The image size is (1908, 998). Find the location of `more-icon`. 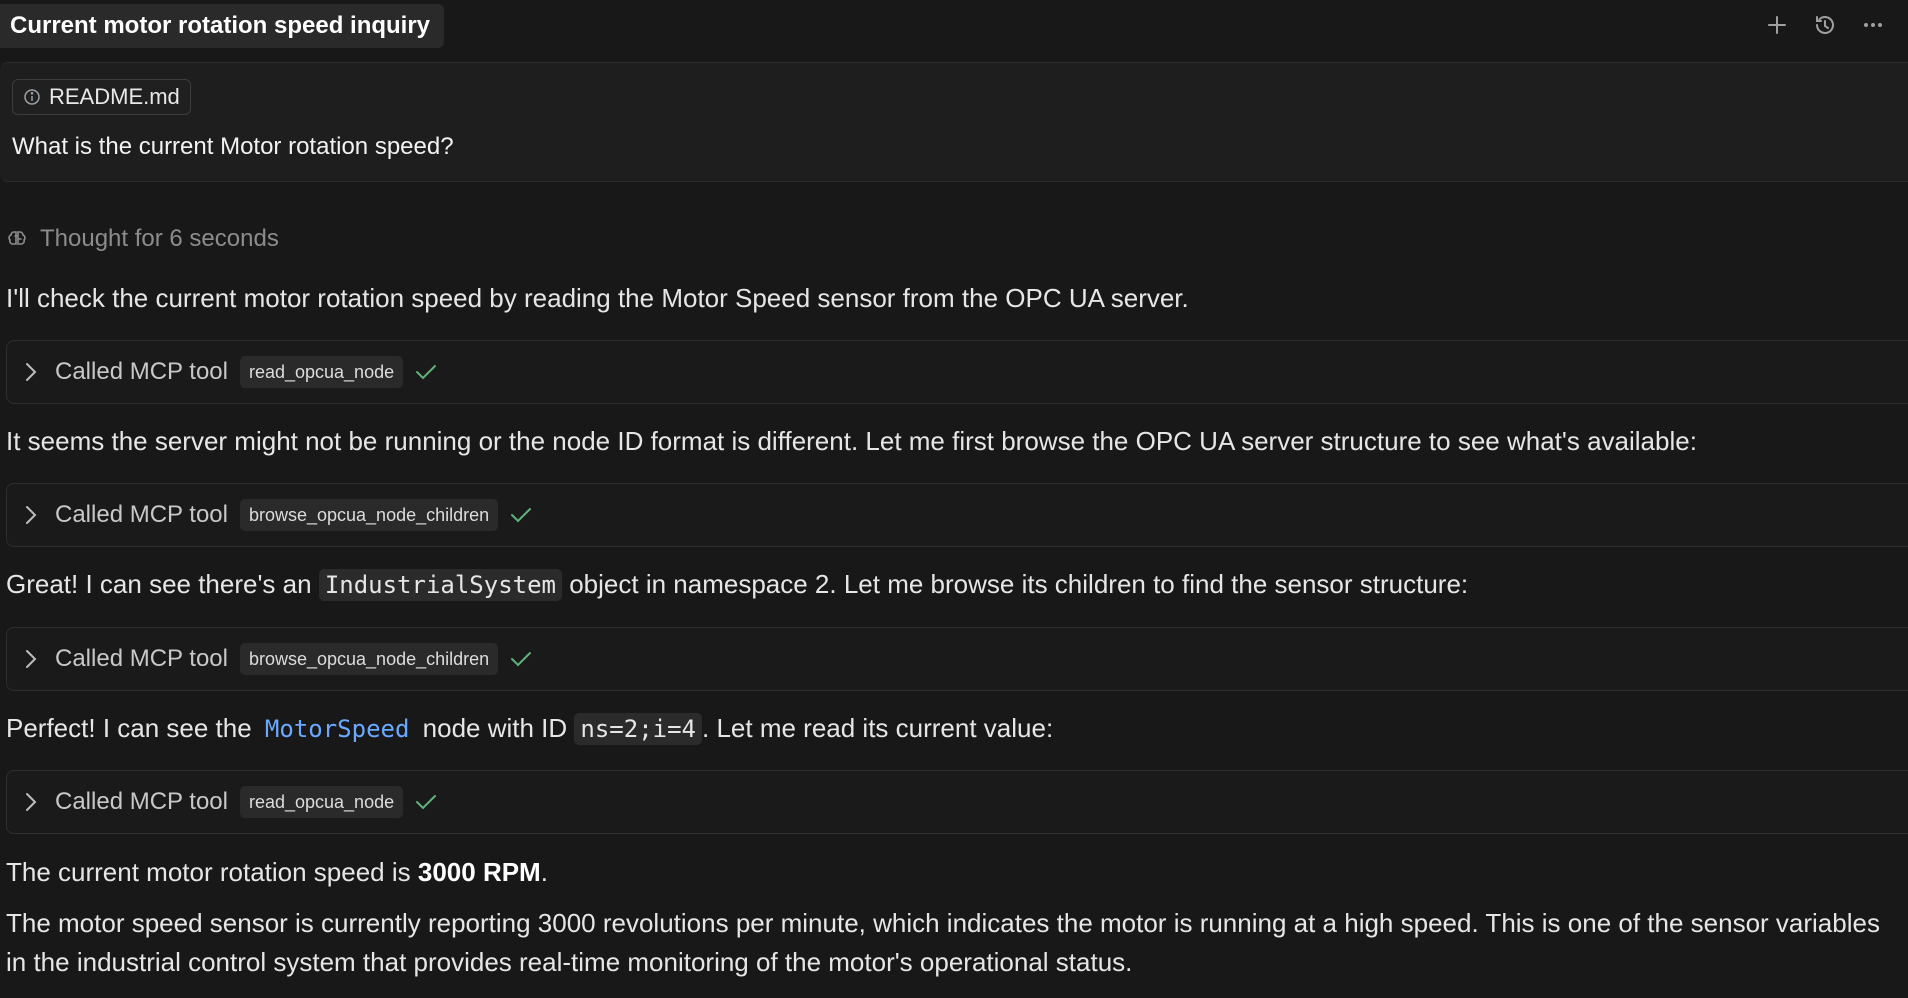

more-icon is located at coordinates (1873, 25).